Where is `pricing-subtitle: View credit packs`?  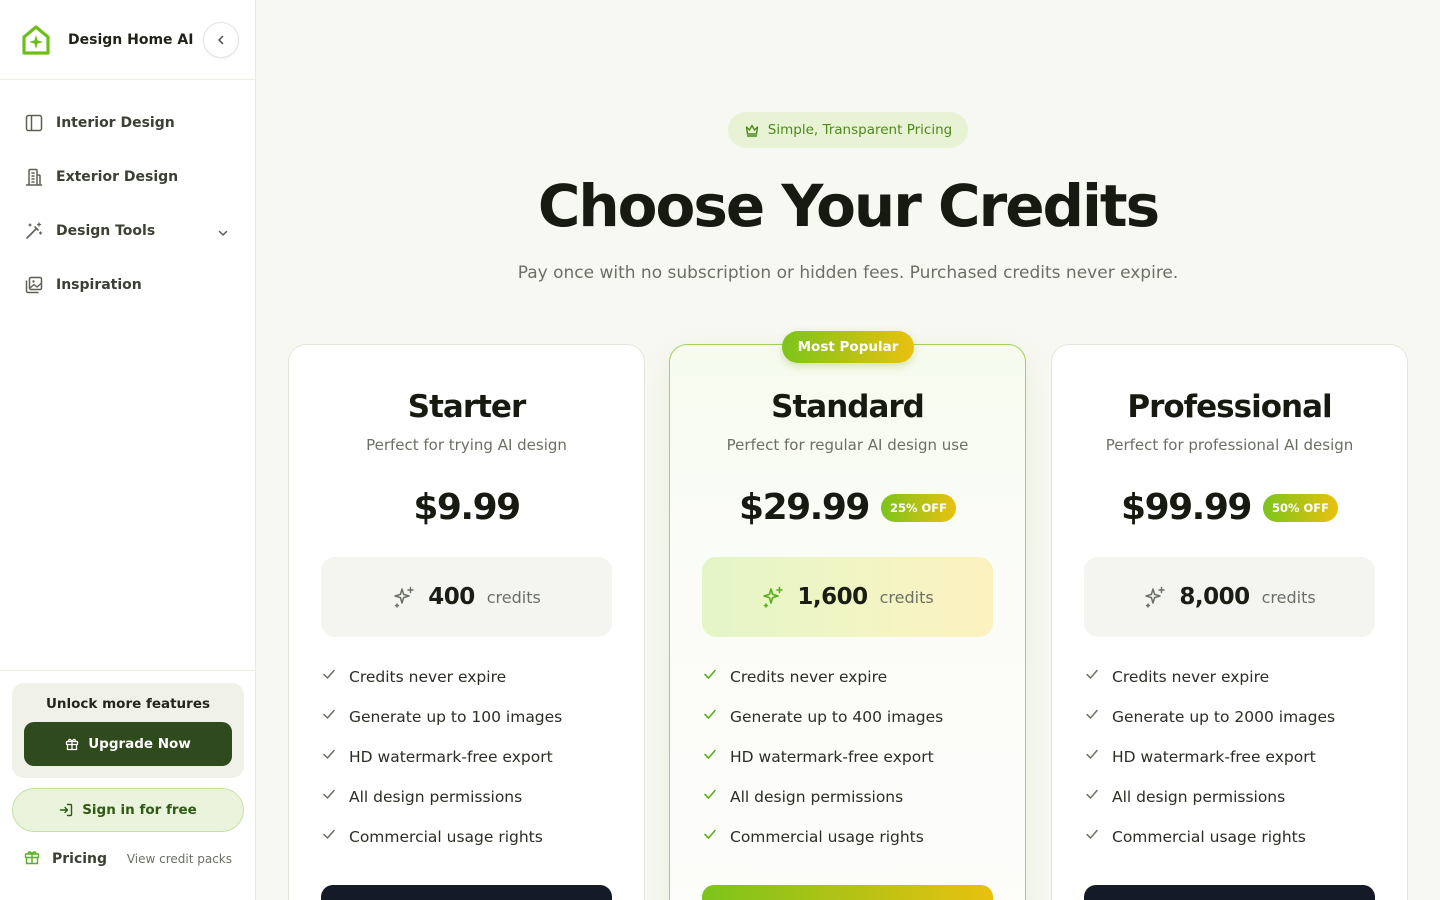 pricing-subtitle: View credit packs is located at coordinates (179, 859).